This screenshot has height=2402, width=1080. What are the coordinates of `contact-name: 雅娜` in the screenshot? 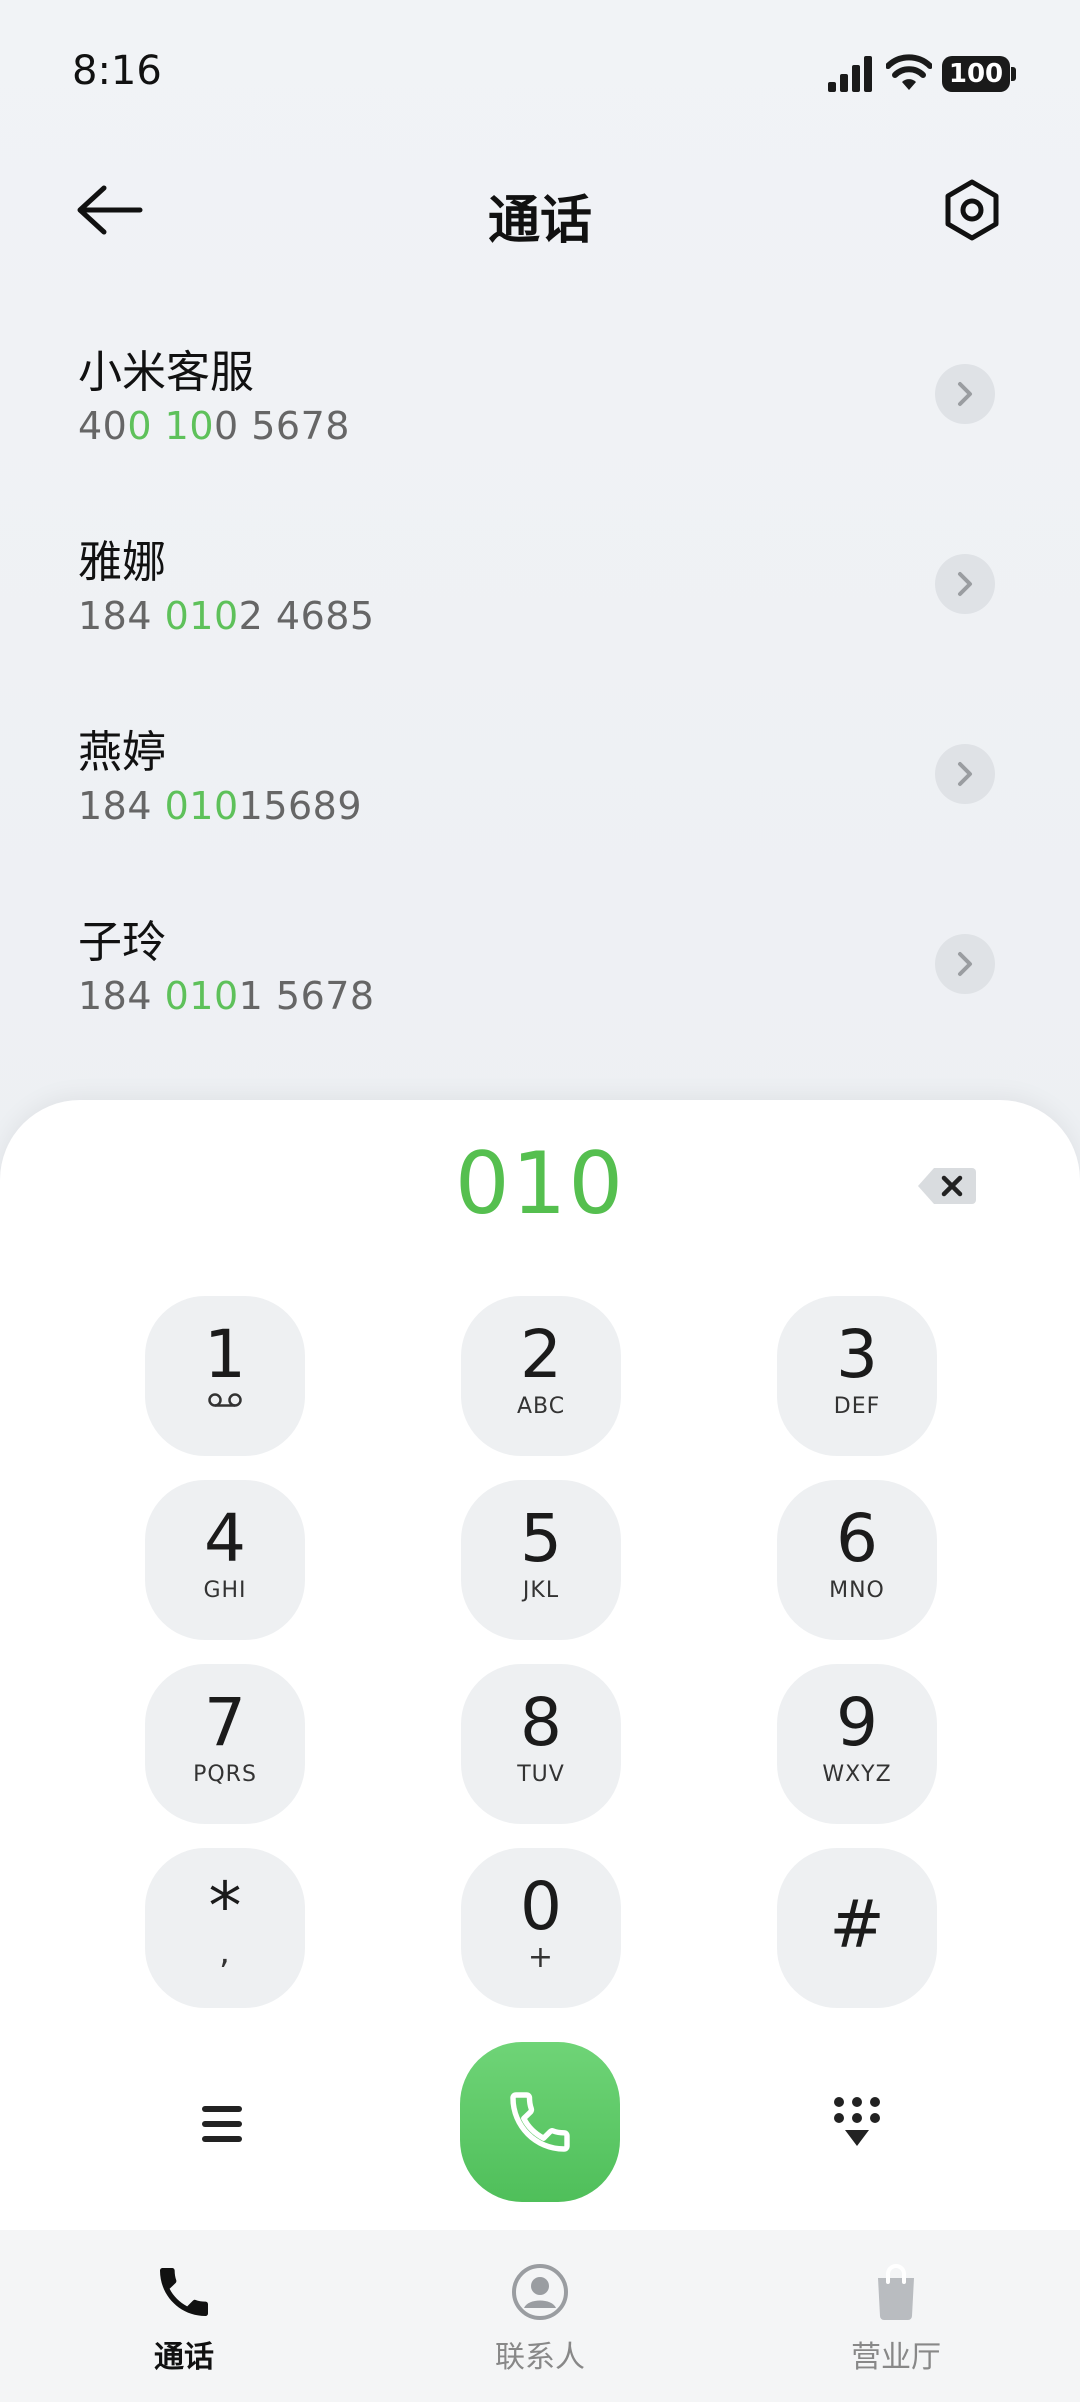 It's located at (122, 562).